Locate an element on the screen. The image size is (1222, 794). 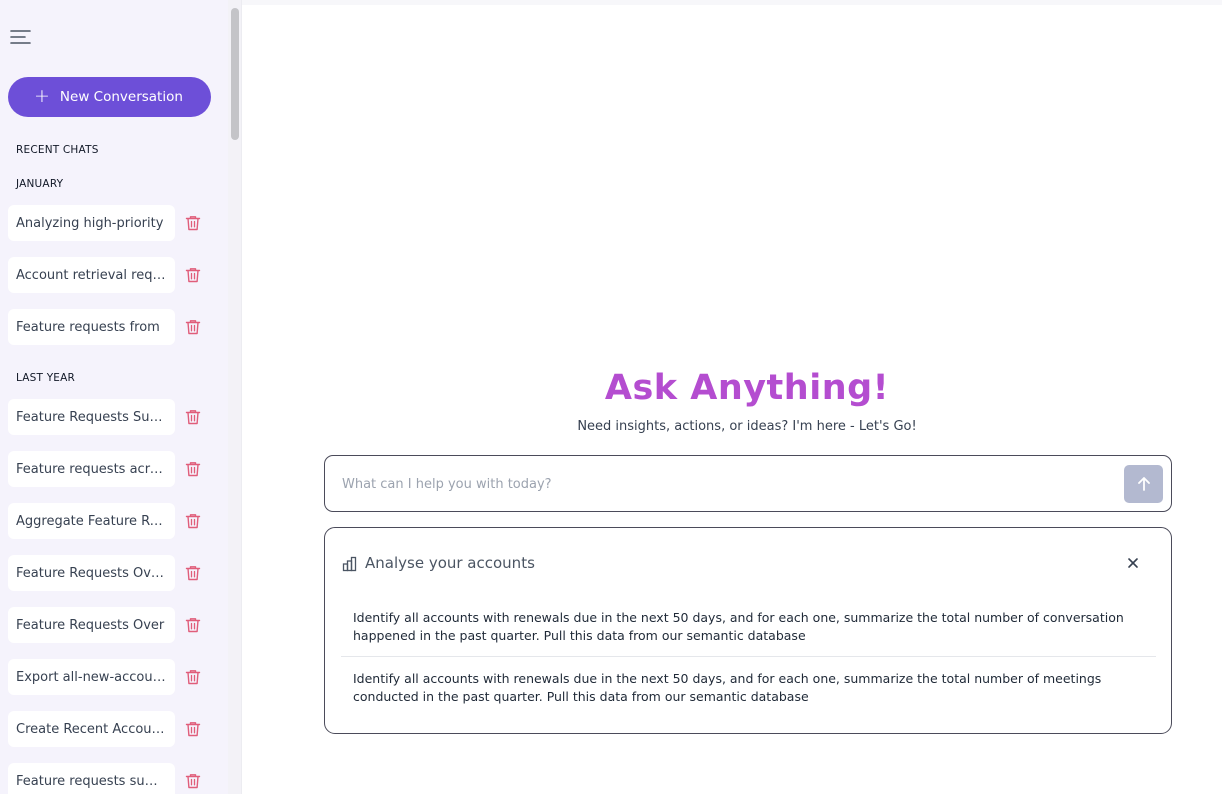
chat-item: Feature Requests Over is located at coordinates (91, 625).